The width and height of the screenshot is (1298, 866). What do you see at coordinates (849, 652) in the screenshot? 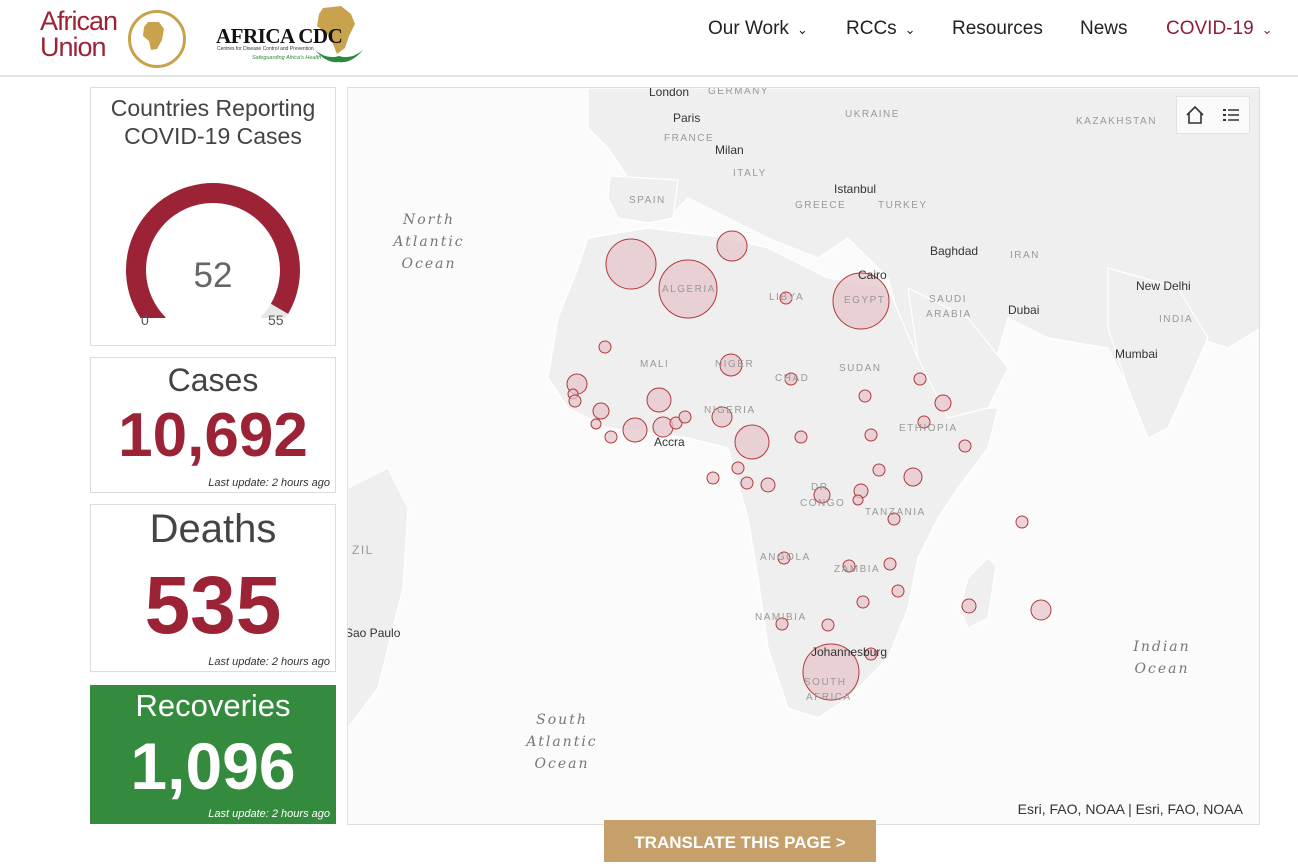
I see `map-city-label: Johannesburg` at bounding box center [849, 652].